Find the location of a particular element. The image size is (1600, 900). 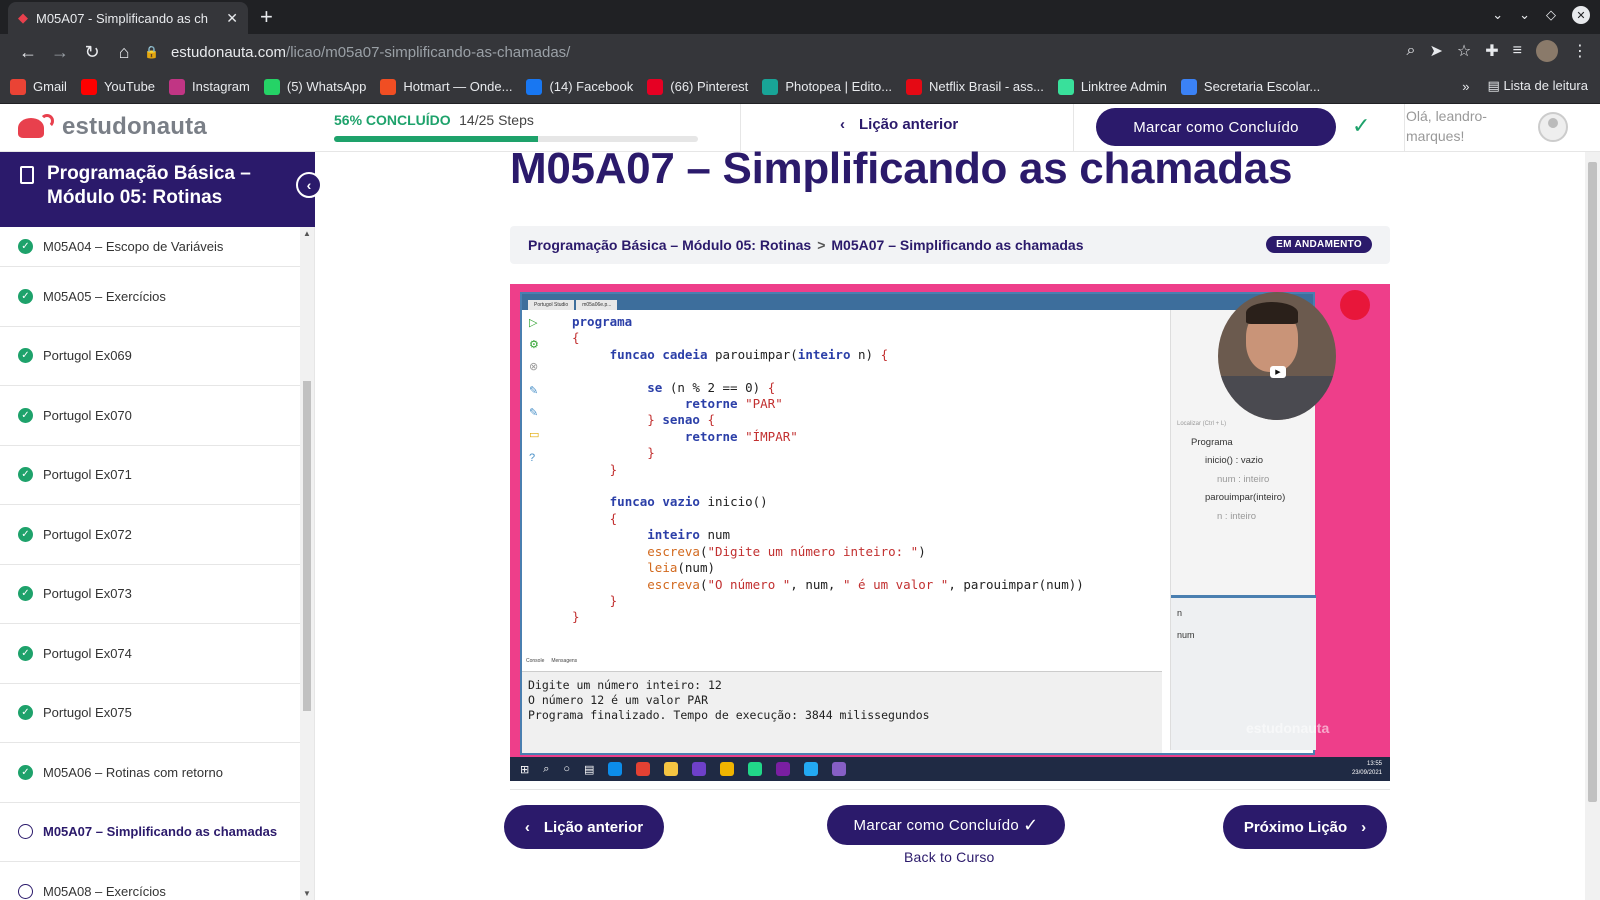

mark-complete-button: Marcar como Concluído ✓ is located at coordinates (946, 825).